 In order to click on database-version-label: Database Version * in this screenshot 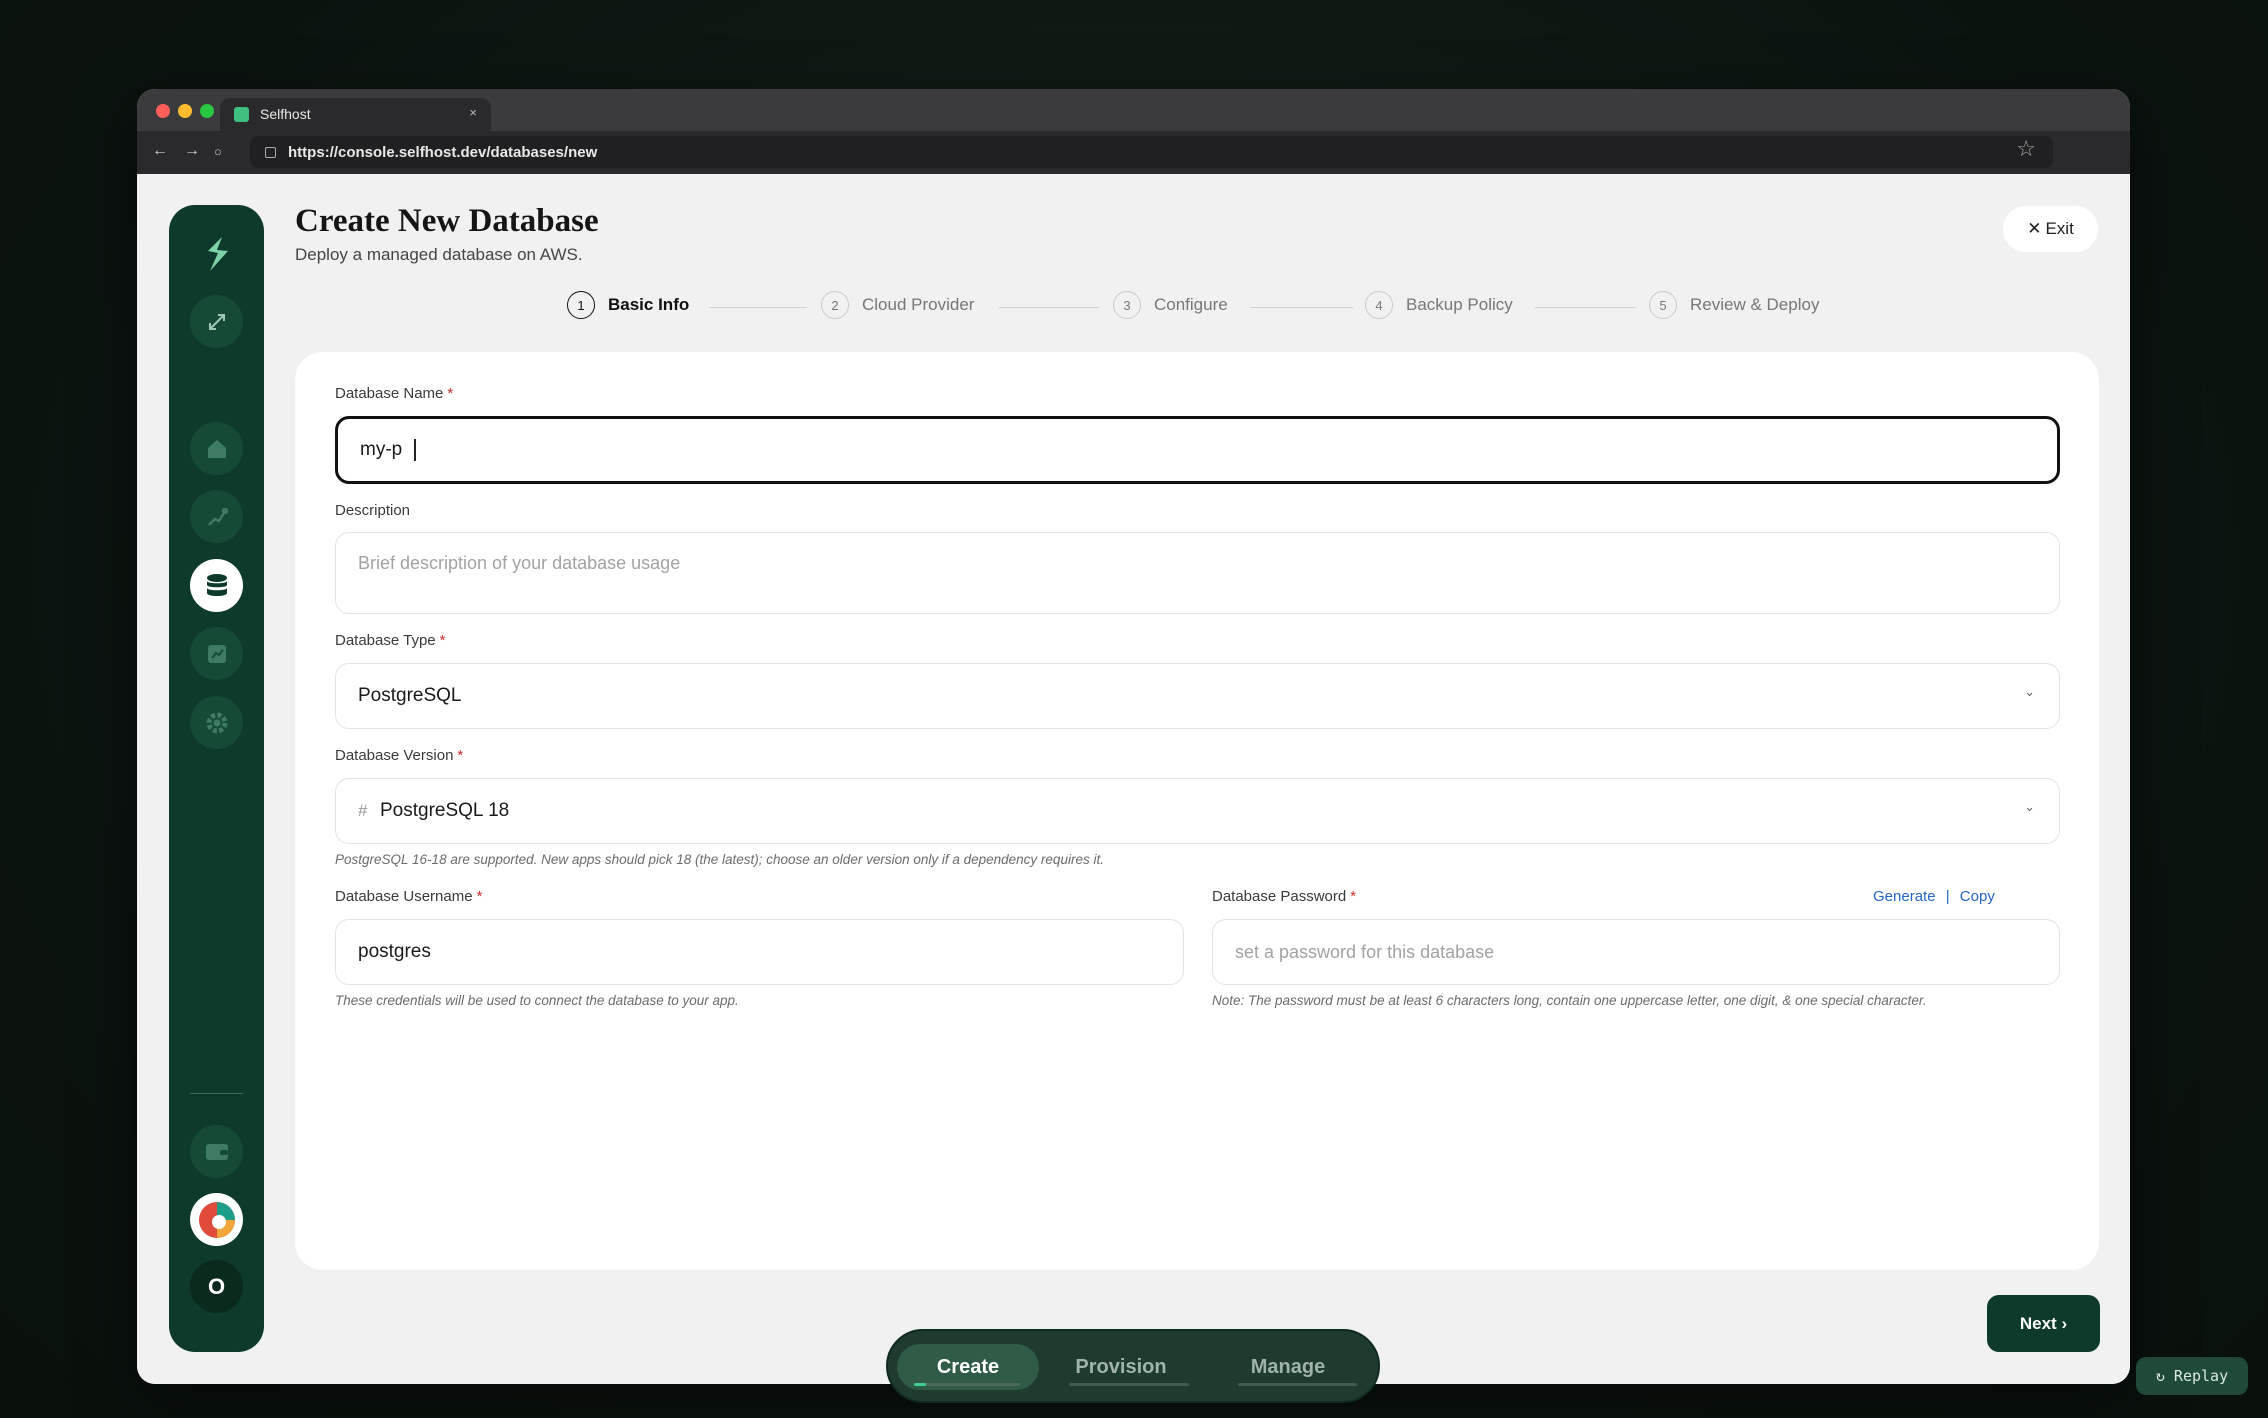, I will do `click(399, 755)`.